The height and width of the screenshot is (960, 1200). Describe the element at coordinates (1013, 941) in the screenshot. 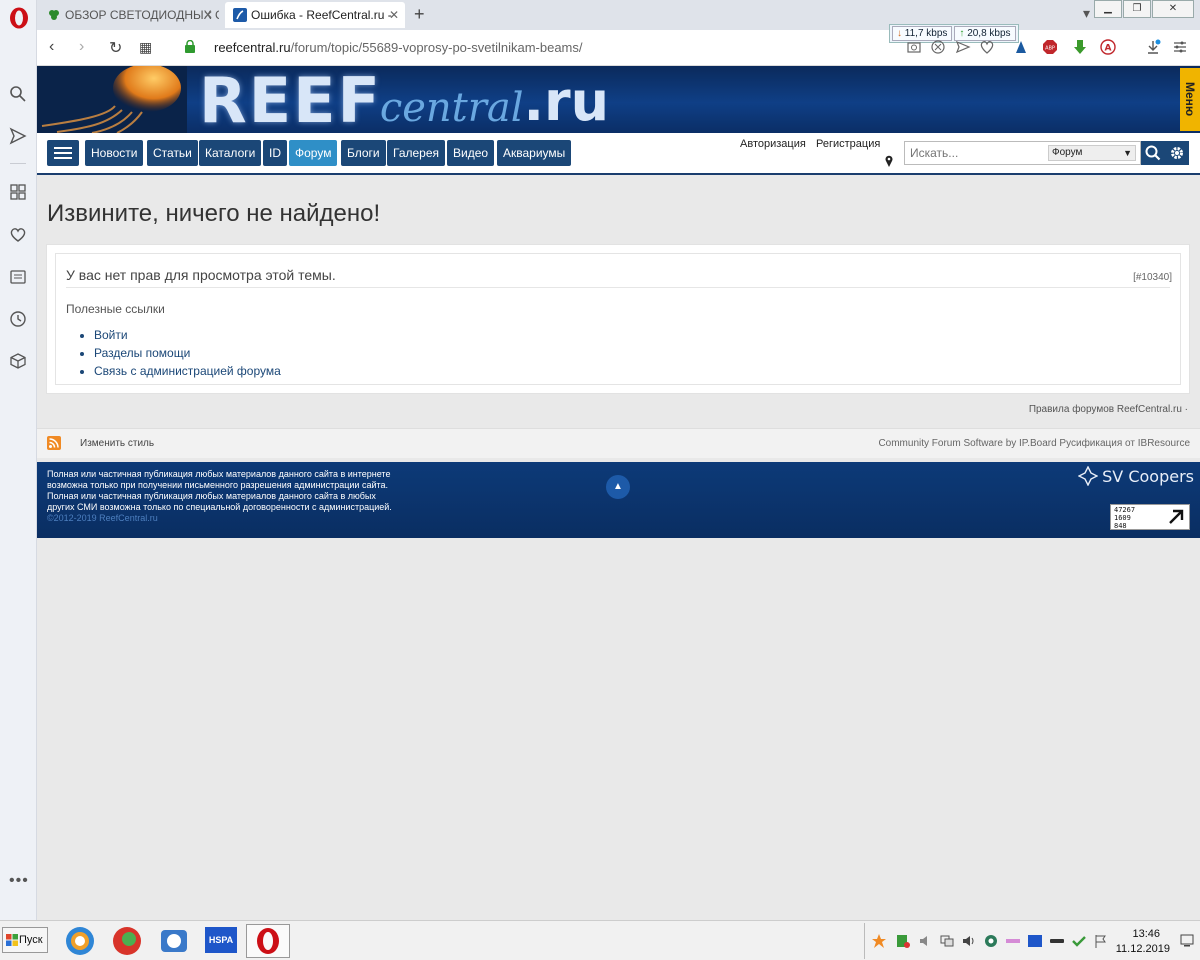

I see `bar-icon` at that location.